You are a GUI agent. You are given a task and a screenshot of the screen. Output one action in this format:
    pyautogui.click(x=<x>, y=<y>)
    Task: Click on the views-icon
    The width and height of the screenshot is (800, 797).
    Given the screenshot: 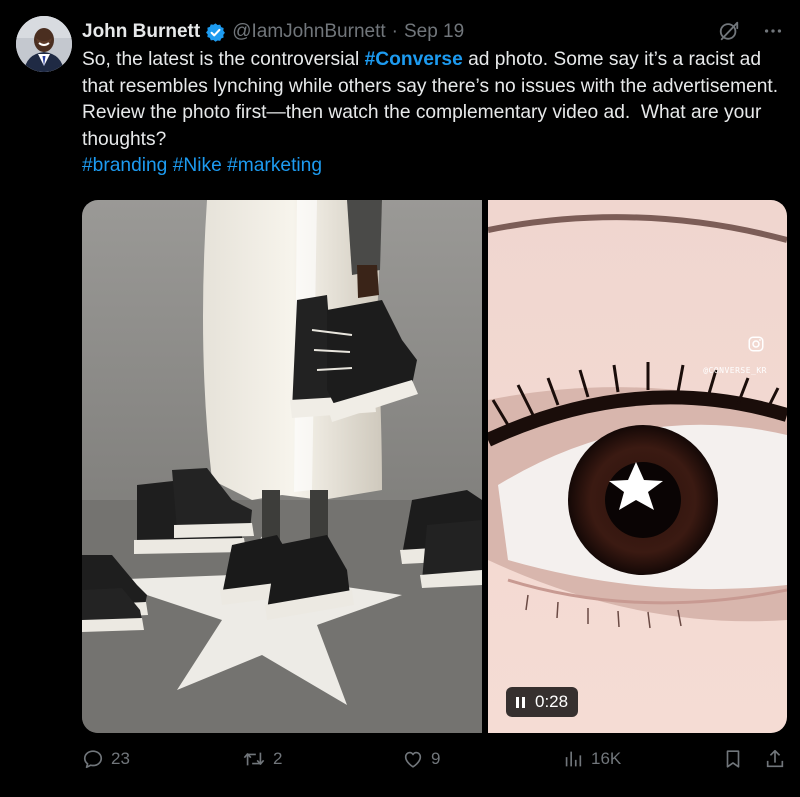 What is the action you would take?
    pyautogui.click(x=573, y=759)
    